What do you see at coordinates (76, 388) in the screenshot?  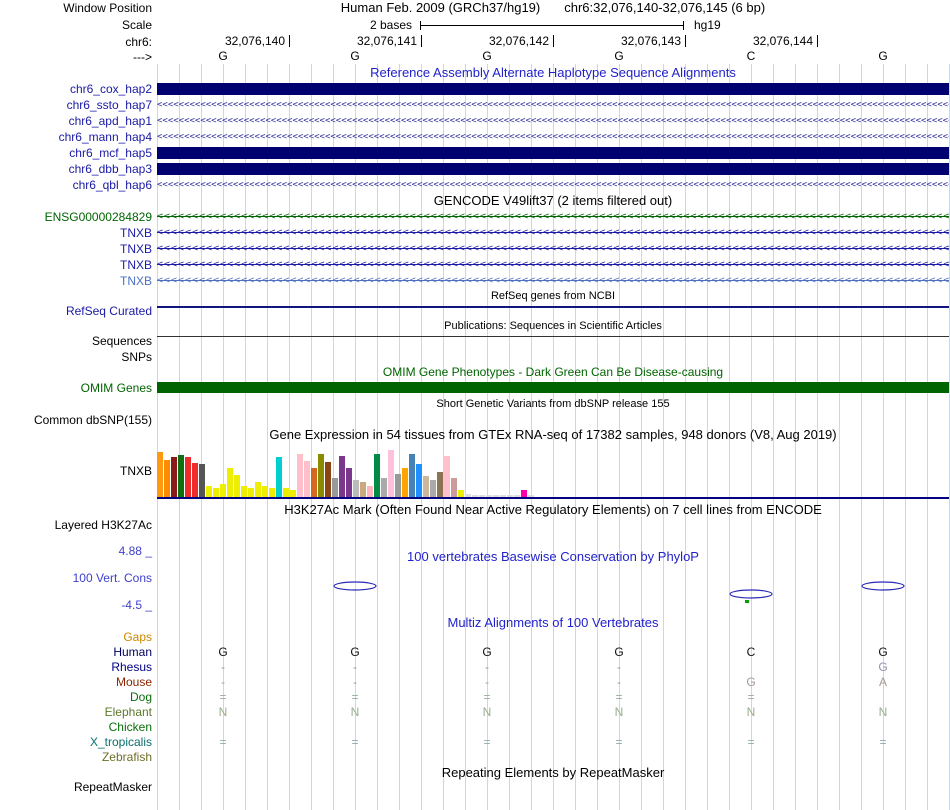 I see `omim-genes-label: OMIM Genes` at bounding box center [76, 388].